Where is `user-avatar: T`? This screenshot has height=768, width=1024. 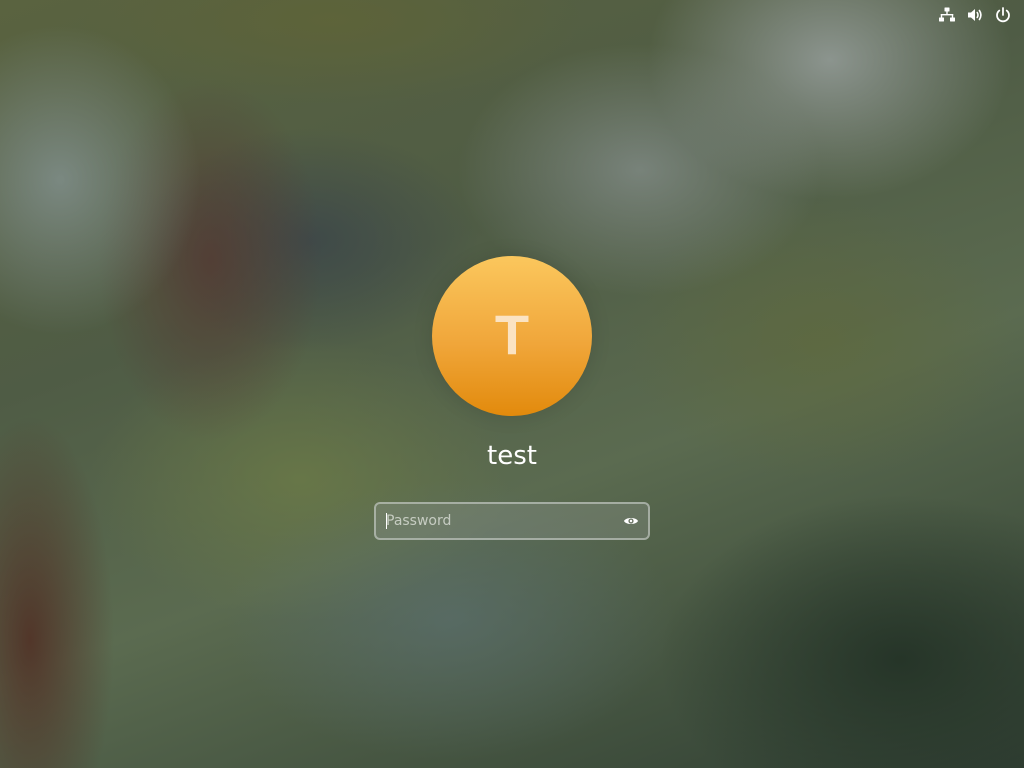 user-avatar: T is located at coordinates (512, 336).